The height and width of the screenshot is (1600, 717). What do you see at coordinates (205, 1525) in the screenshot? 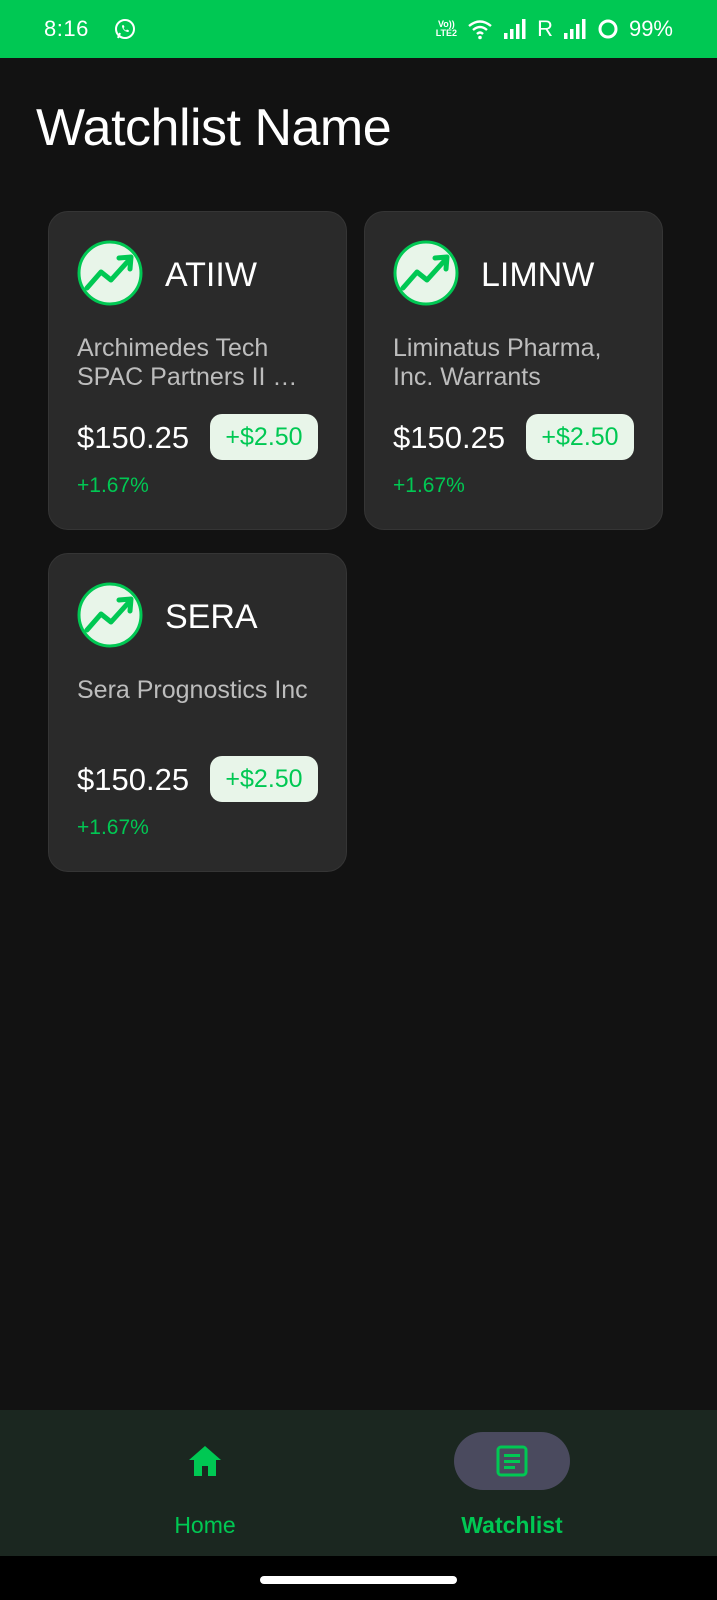
I see `nav-label-home: Home` at bounding box center [205, 1525].